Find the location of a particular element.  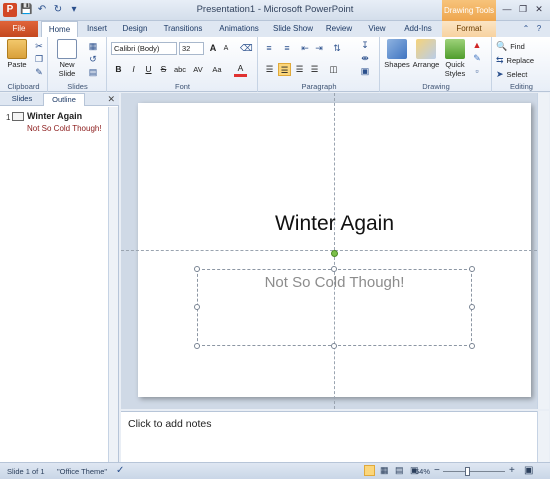

align-left-icon: ☰ is located at coordinates (269, 69).